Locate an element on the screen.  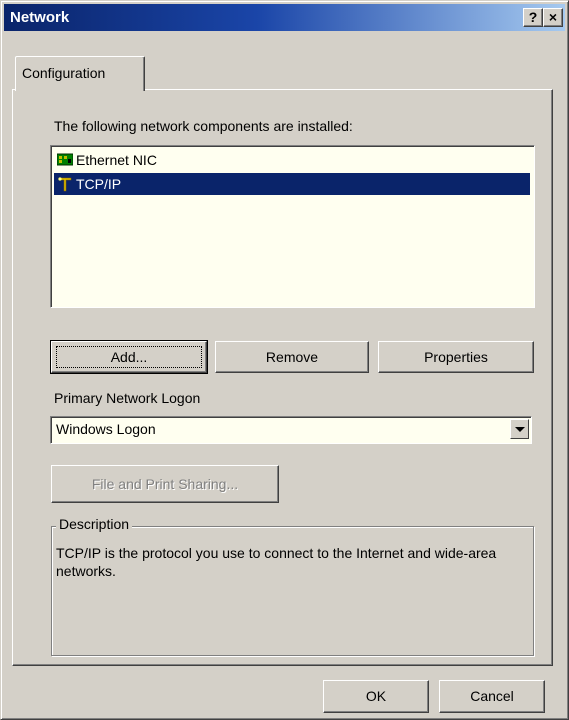
remove-button-label: Remove is located at coordinates (292, 357).